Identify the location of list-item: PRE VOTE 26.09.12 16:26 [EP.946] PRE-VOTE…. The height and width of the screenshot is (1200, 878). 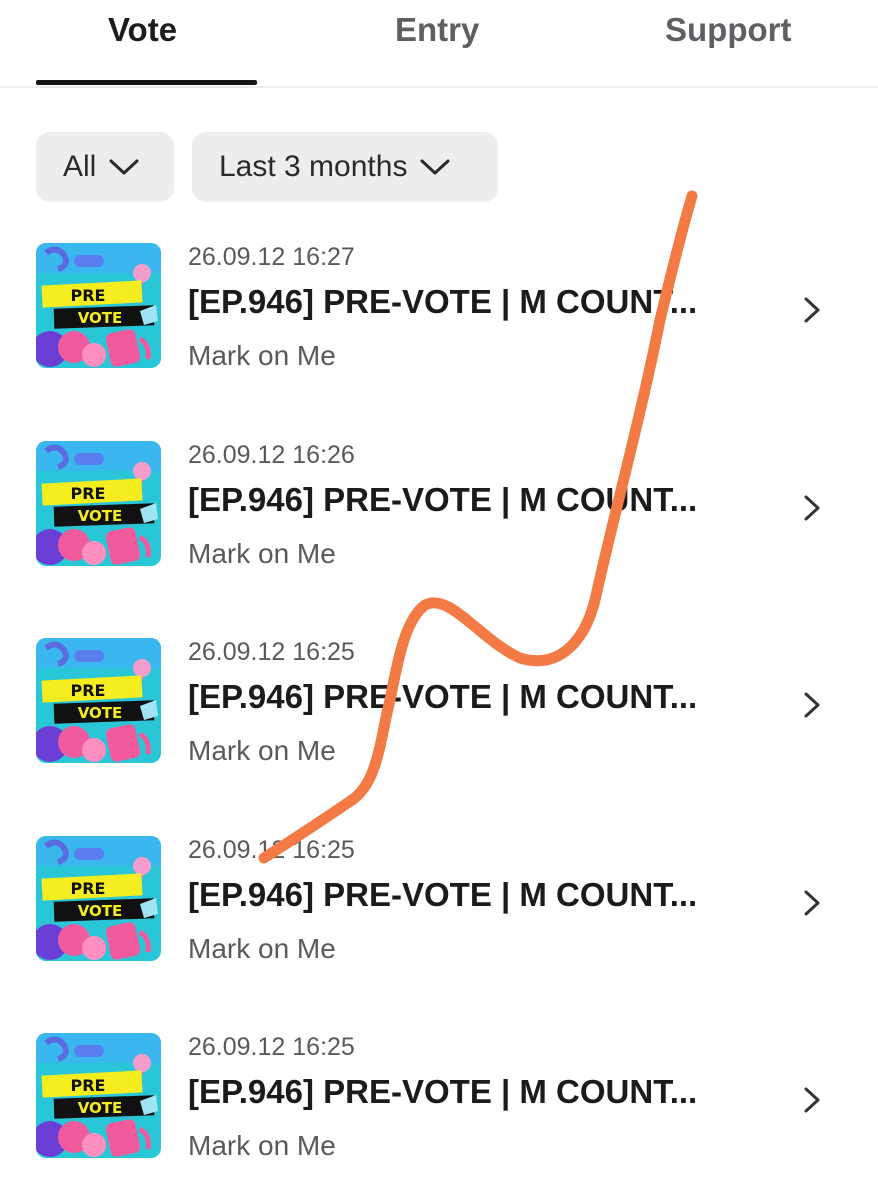
(439, 526).